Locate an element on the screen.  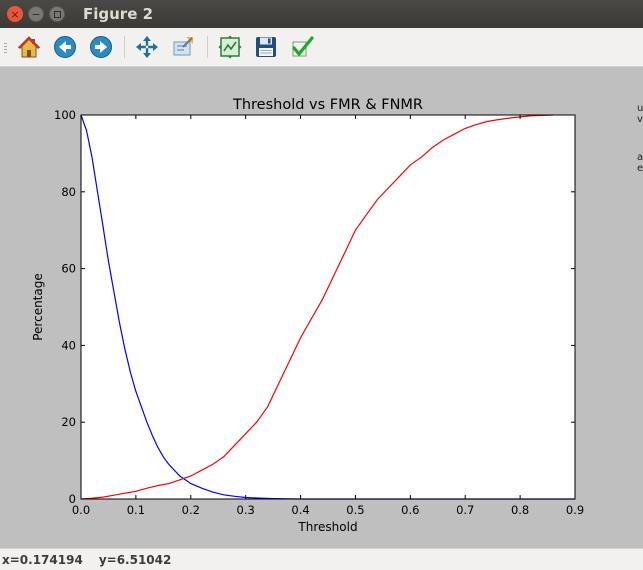
close-icon: × is located at coordinates (15, 14).